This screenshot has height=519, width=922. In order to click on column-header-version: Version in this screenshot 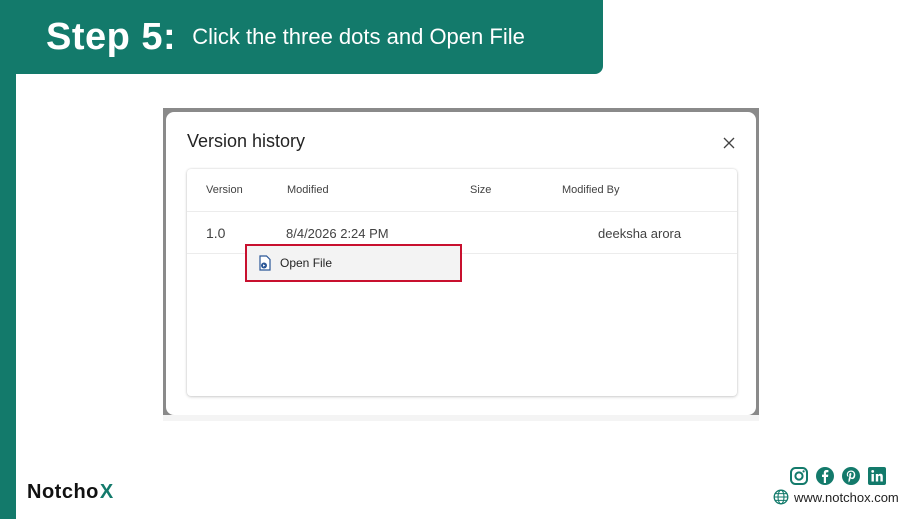, I will do `click(224, 190)`.